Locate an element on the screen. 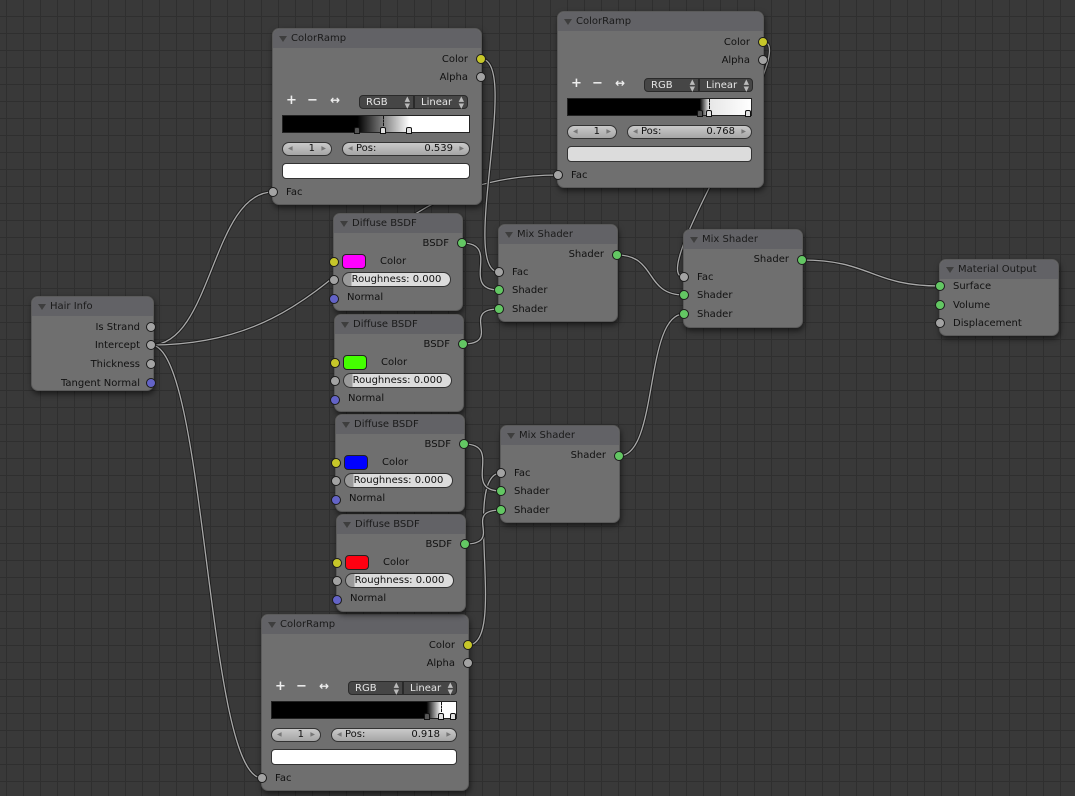 The image size is (1075, 796). socket-intercept is located at coordinates (151, 345).